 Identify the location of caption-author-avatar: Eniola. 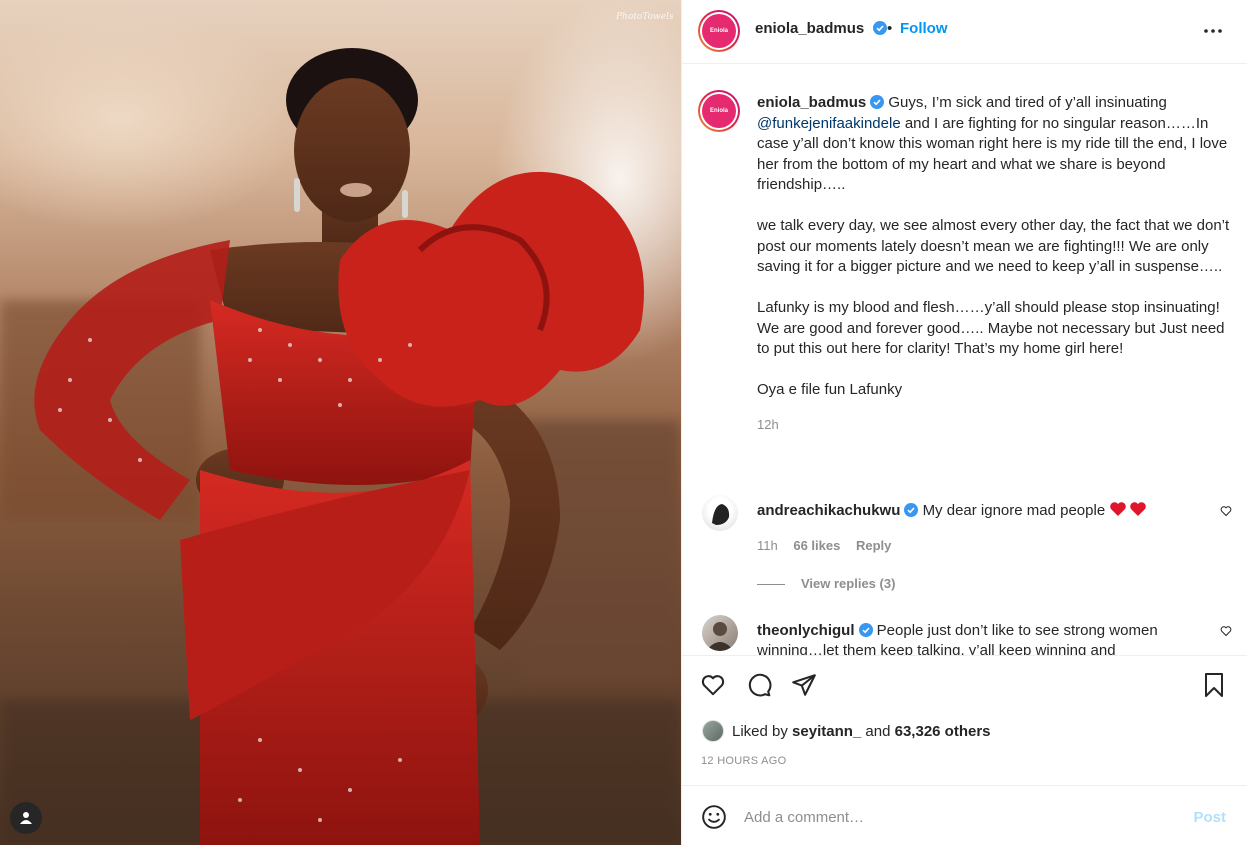
(719, 111).